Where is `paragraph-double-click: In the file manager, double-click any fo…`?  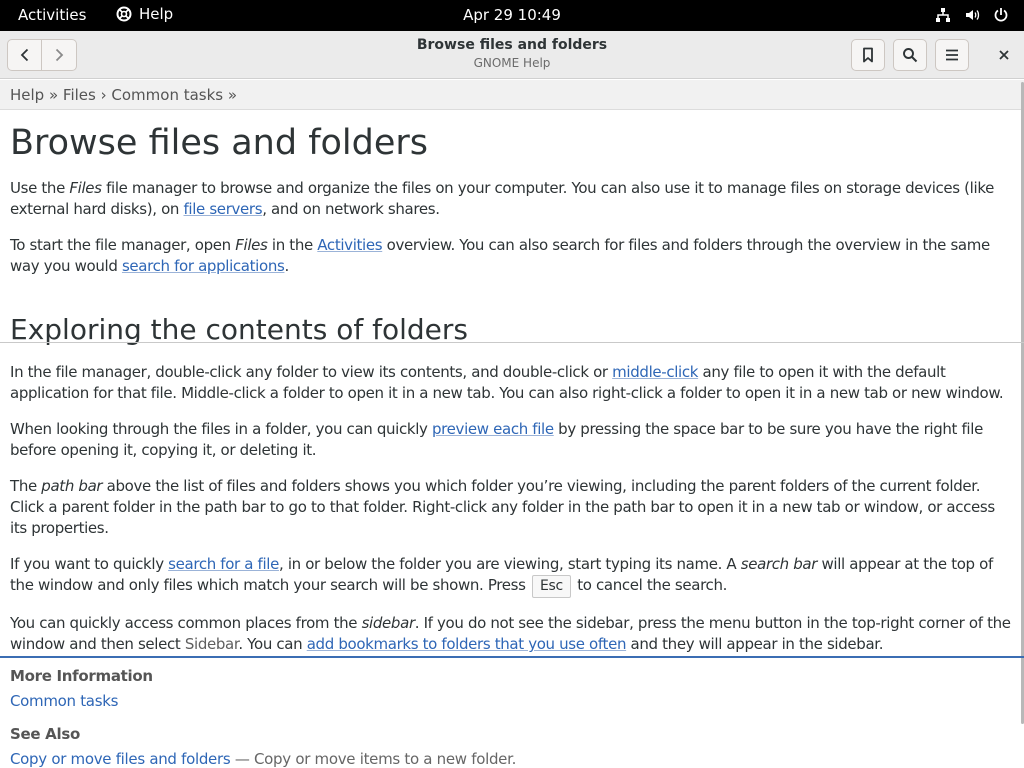
paragraph-double-click: In the file manager, double-click any fo… is located at coordinates (507, 382).